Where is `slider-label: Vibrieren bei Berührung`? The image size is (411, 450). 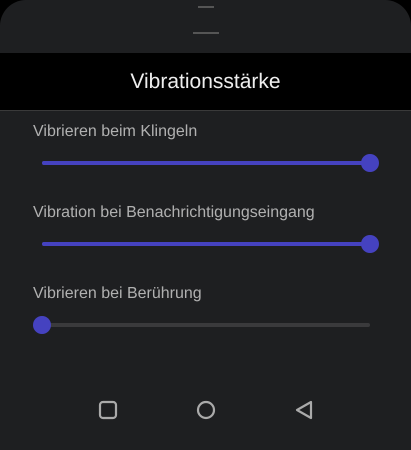 slider-label: Vibrieren bei Berührung is located at coordinates (118, 294).